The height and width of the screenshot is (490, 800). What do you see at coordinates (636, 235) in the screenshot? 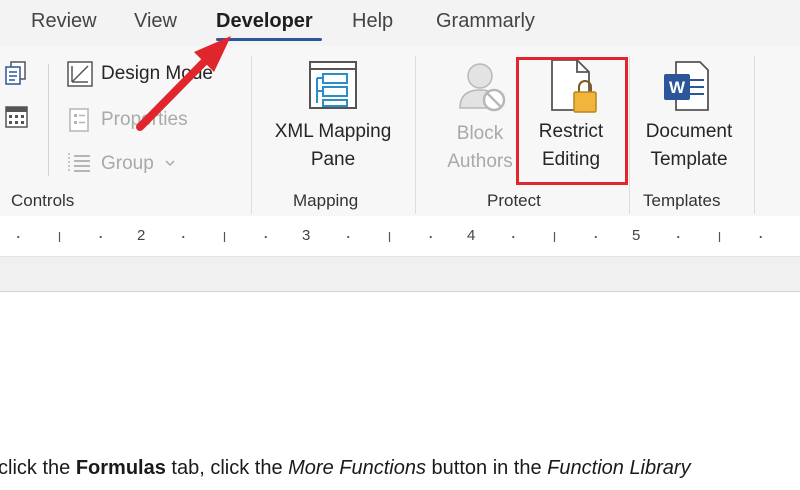
I see `ruler-number: 5` at bounding box center [636, 235].